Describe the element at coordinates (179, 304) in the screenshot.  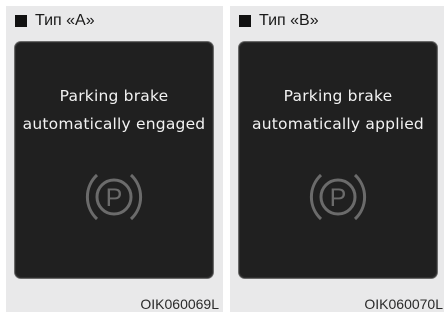
I see `image-code-a: OIK060069L` at that location.